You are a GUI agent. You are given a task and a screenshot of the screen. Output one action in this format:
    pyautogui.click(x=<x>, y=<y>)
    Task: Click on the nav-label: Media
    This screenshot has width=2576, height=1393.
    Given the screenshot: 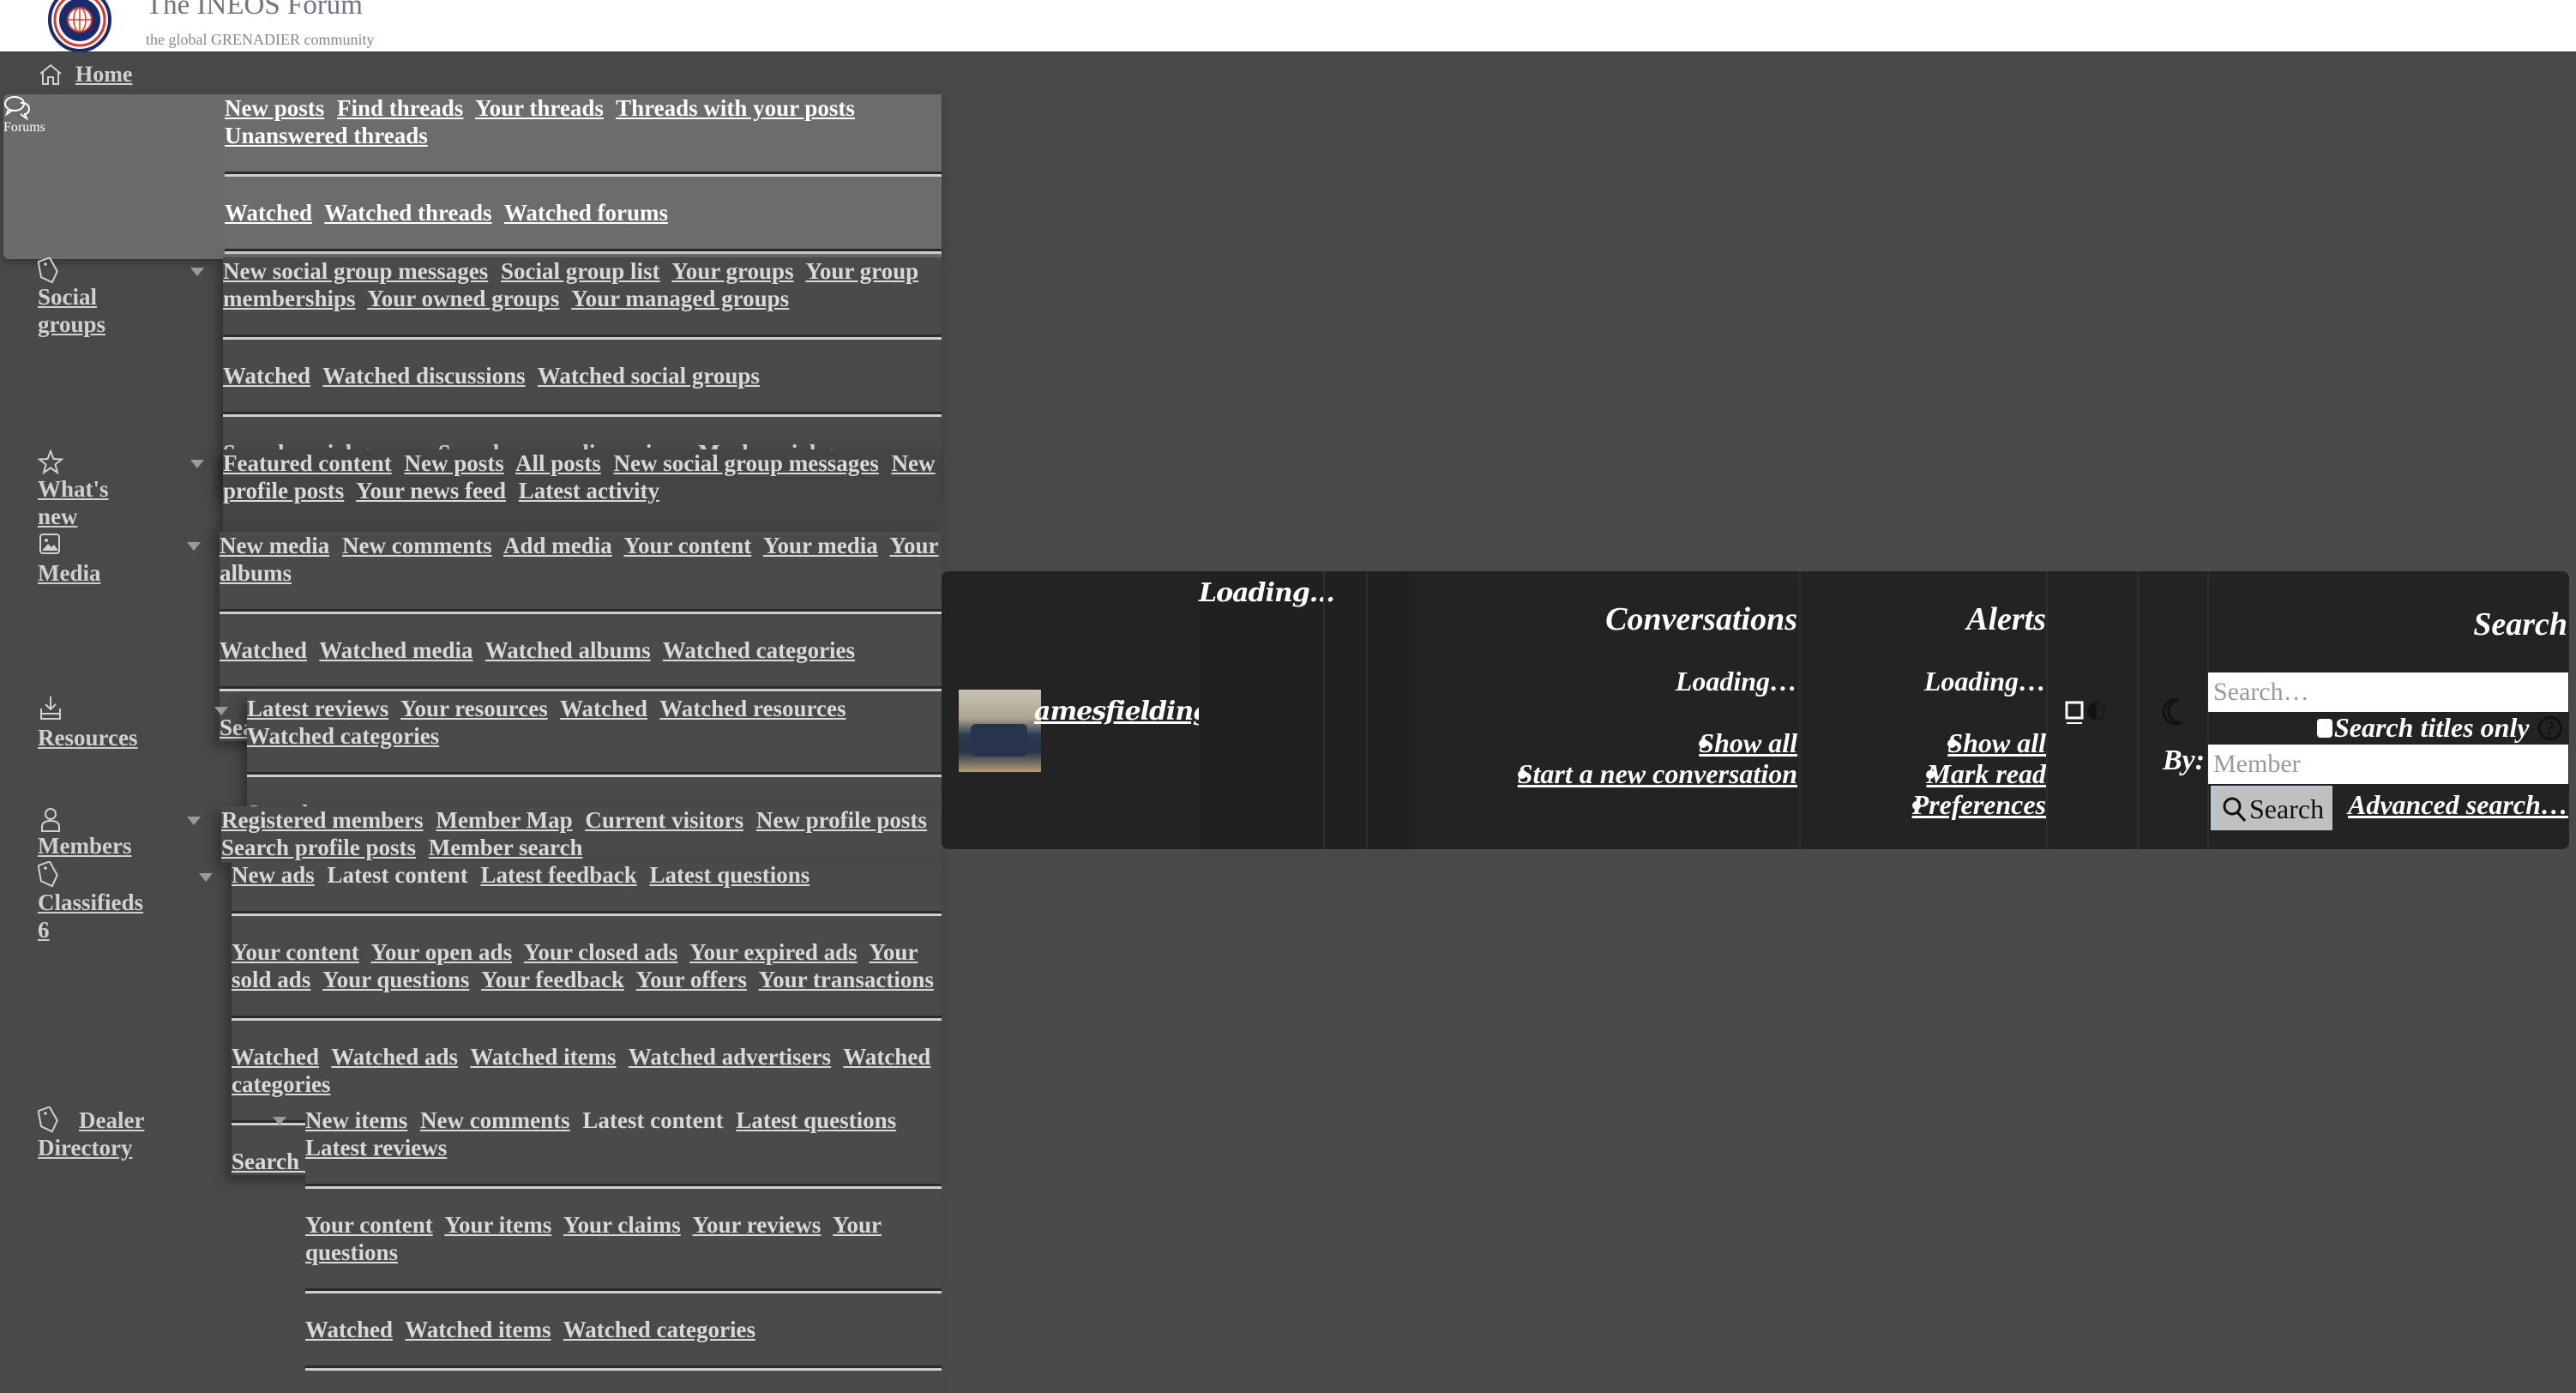 What is the action you would take?
    pyautogui.click(x=85, y=573)
    